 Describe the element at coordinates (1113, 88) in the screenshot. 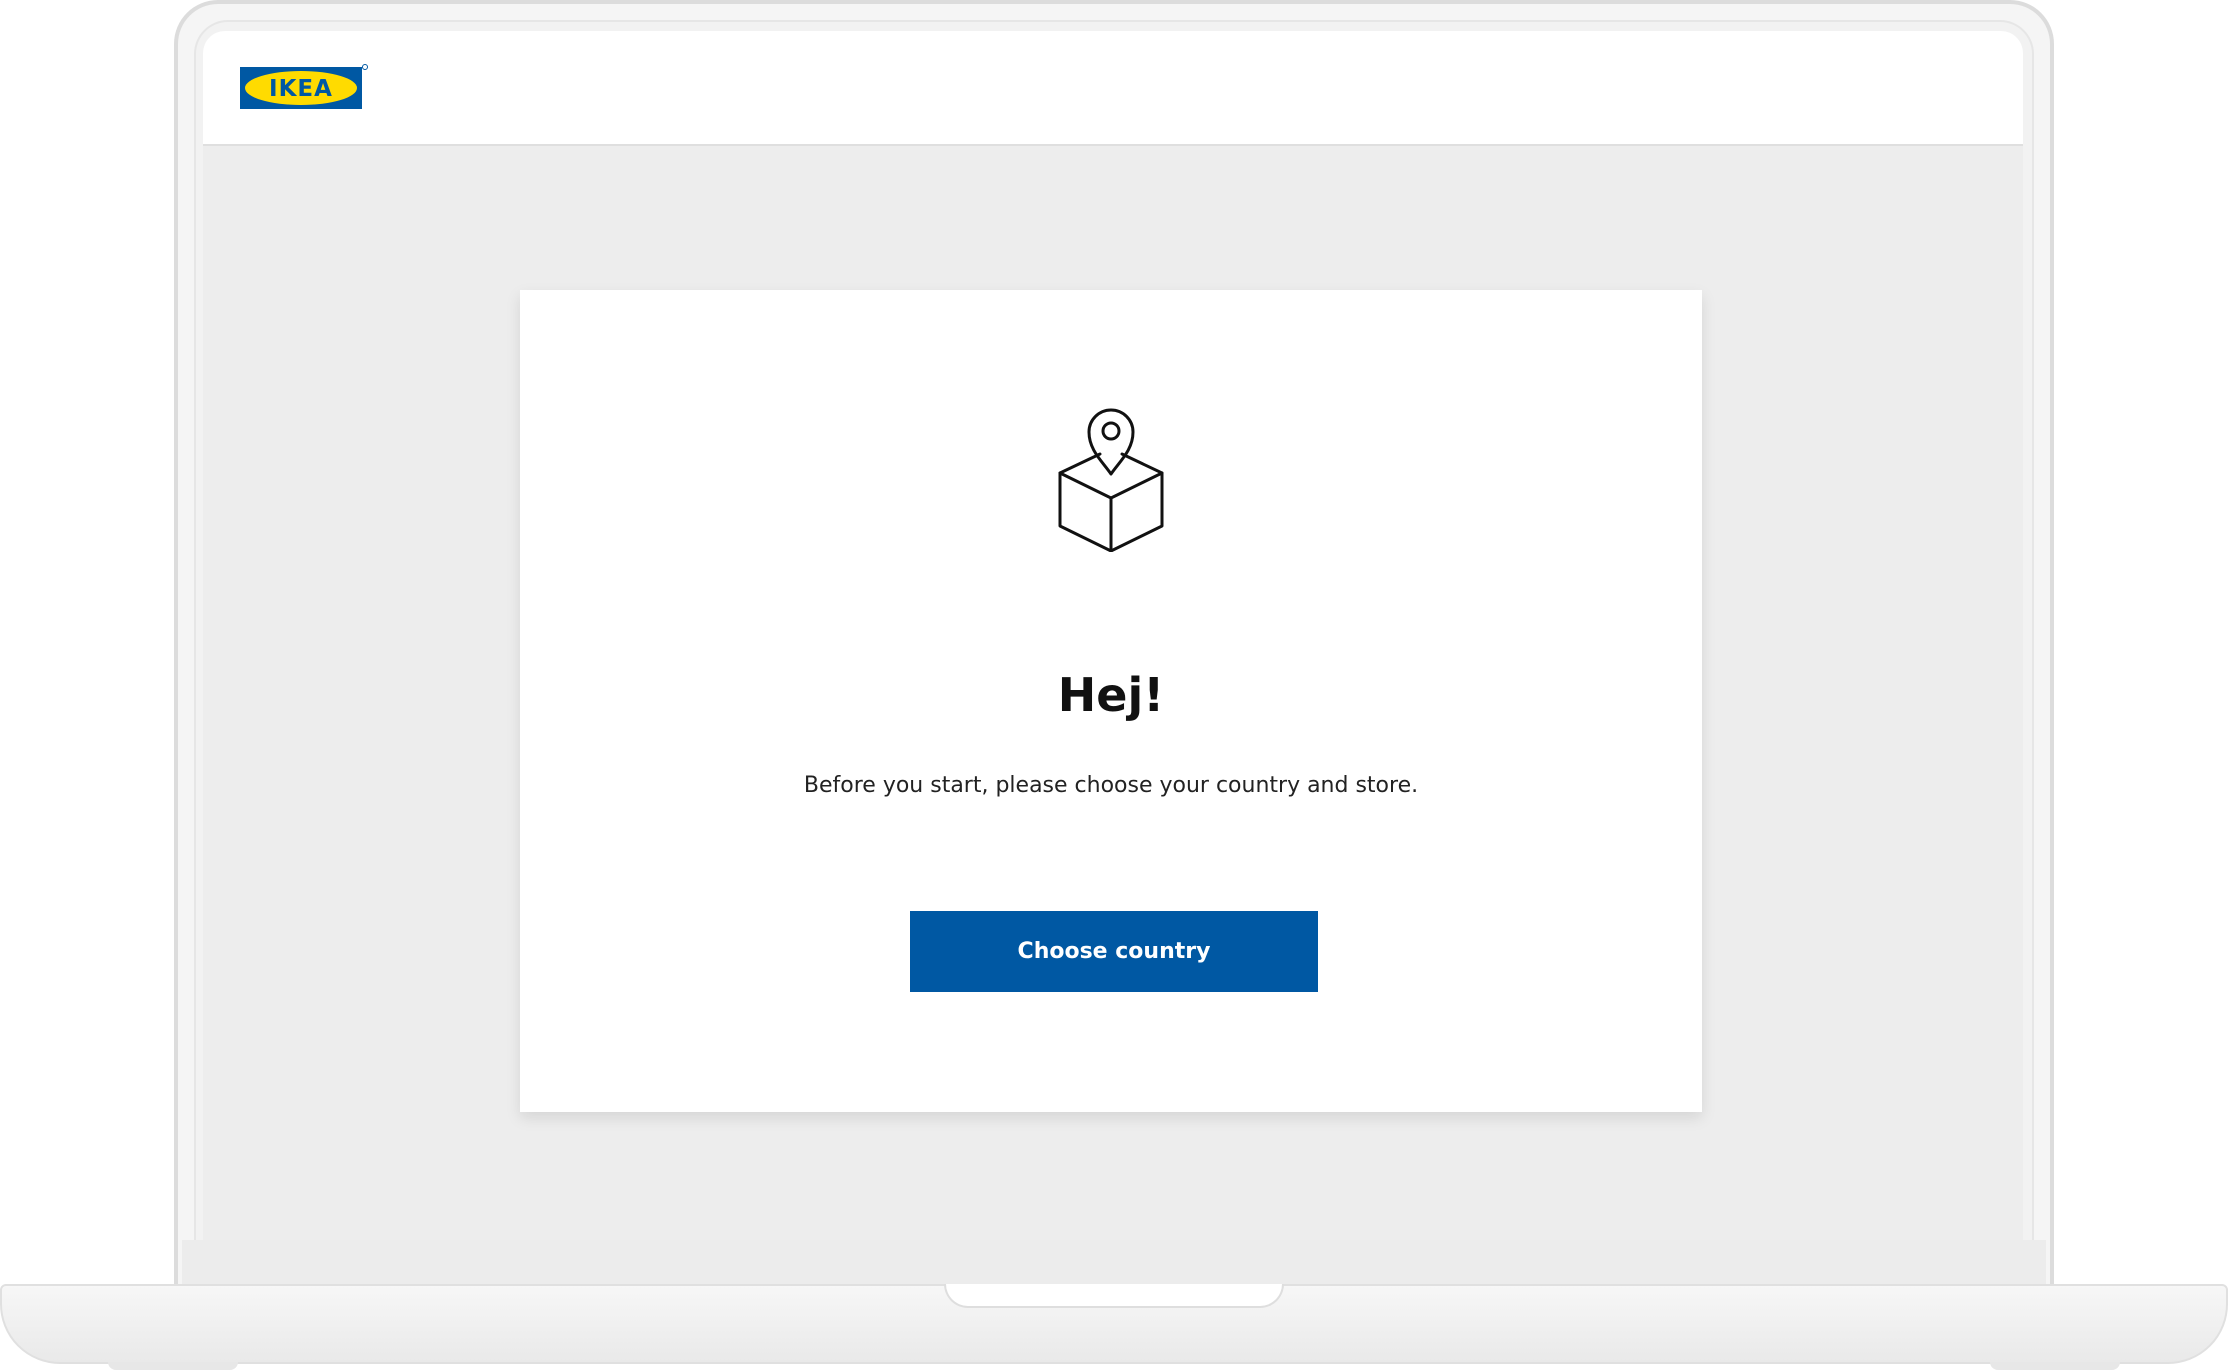

I see `site-header: IKEA` at that location.